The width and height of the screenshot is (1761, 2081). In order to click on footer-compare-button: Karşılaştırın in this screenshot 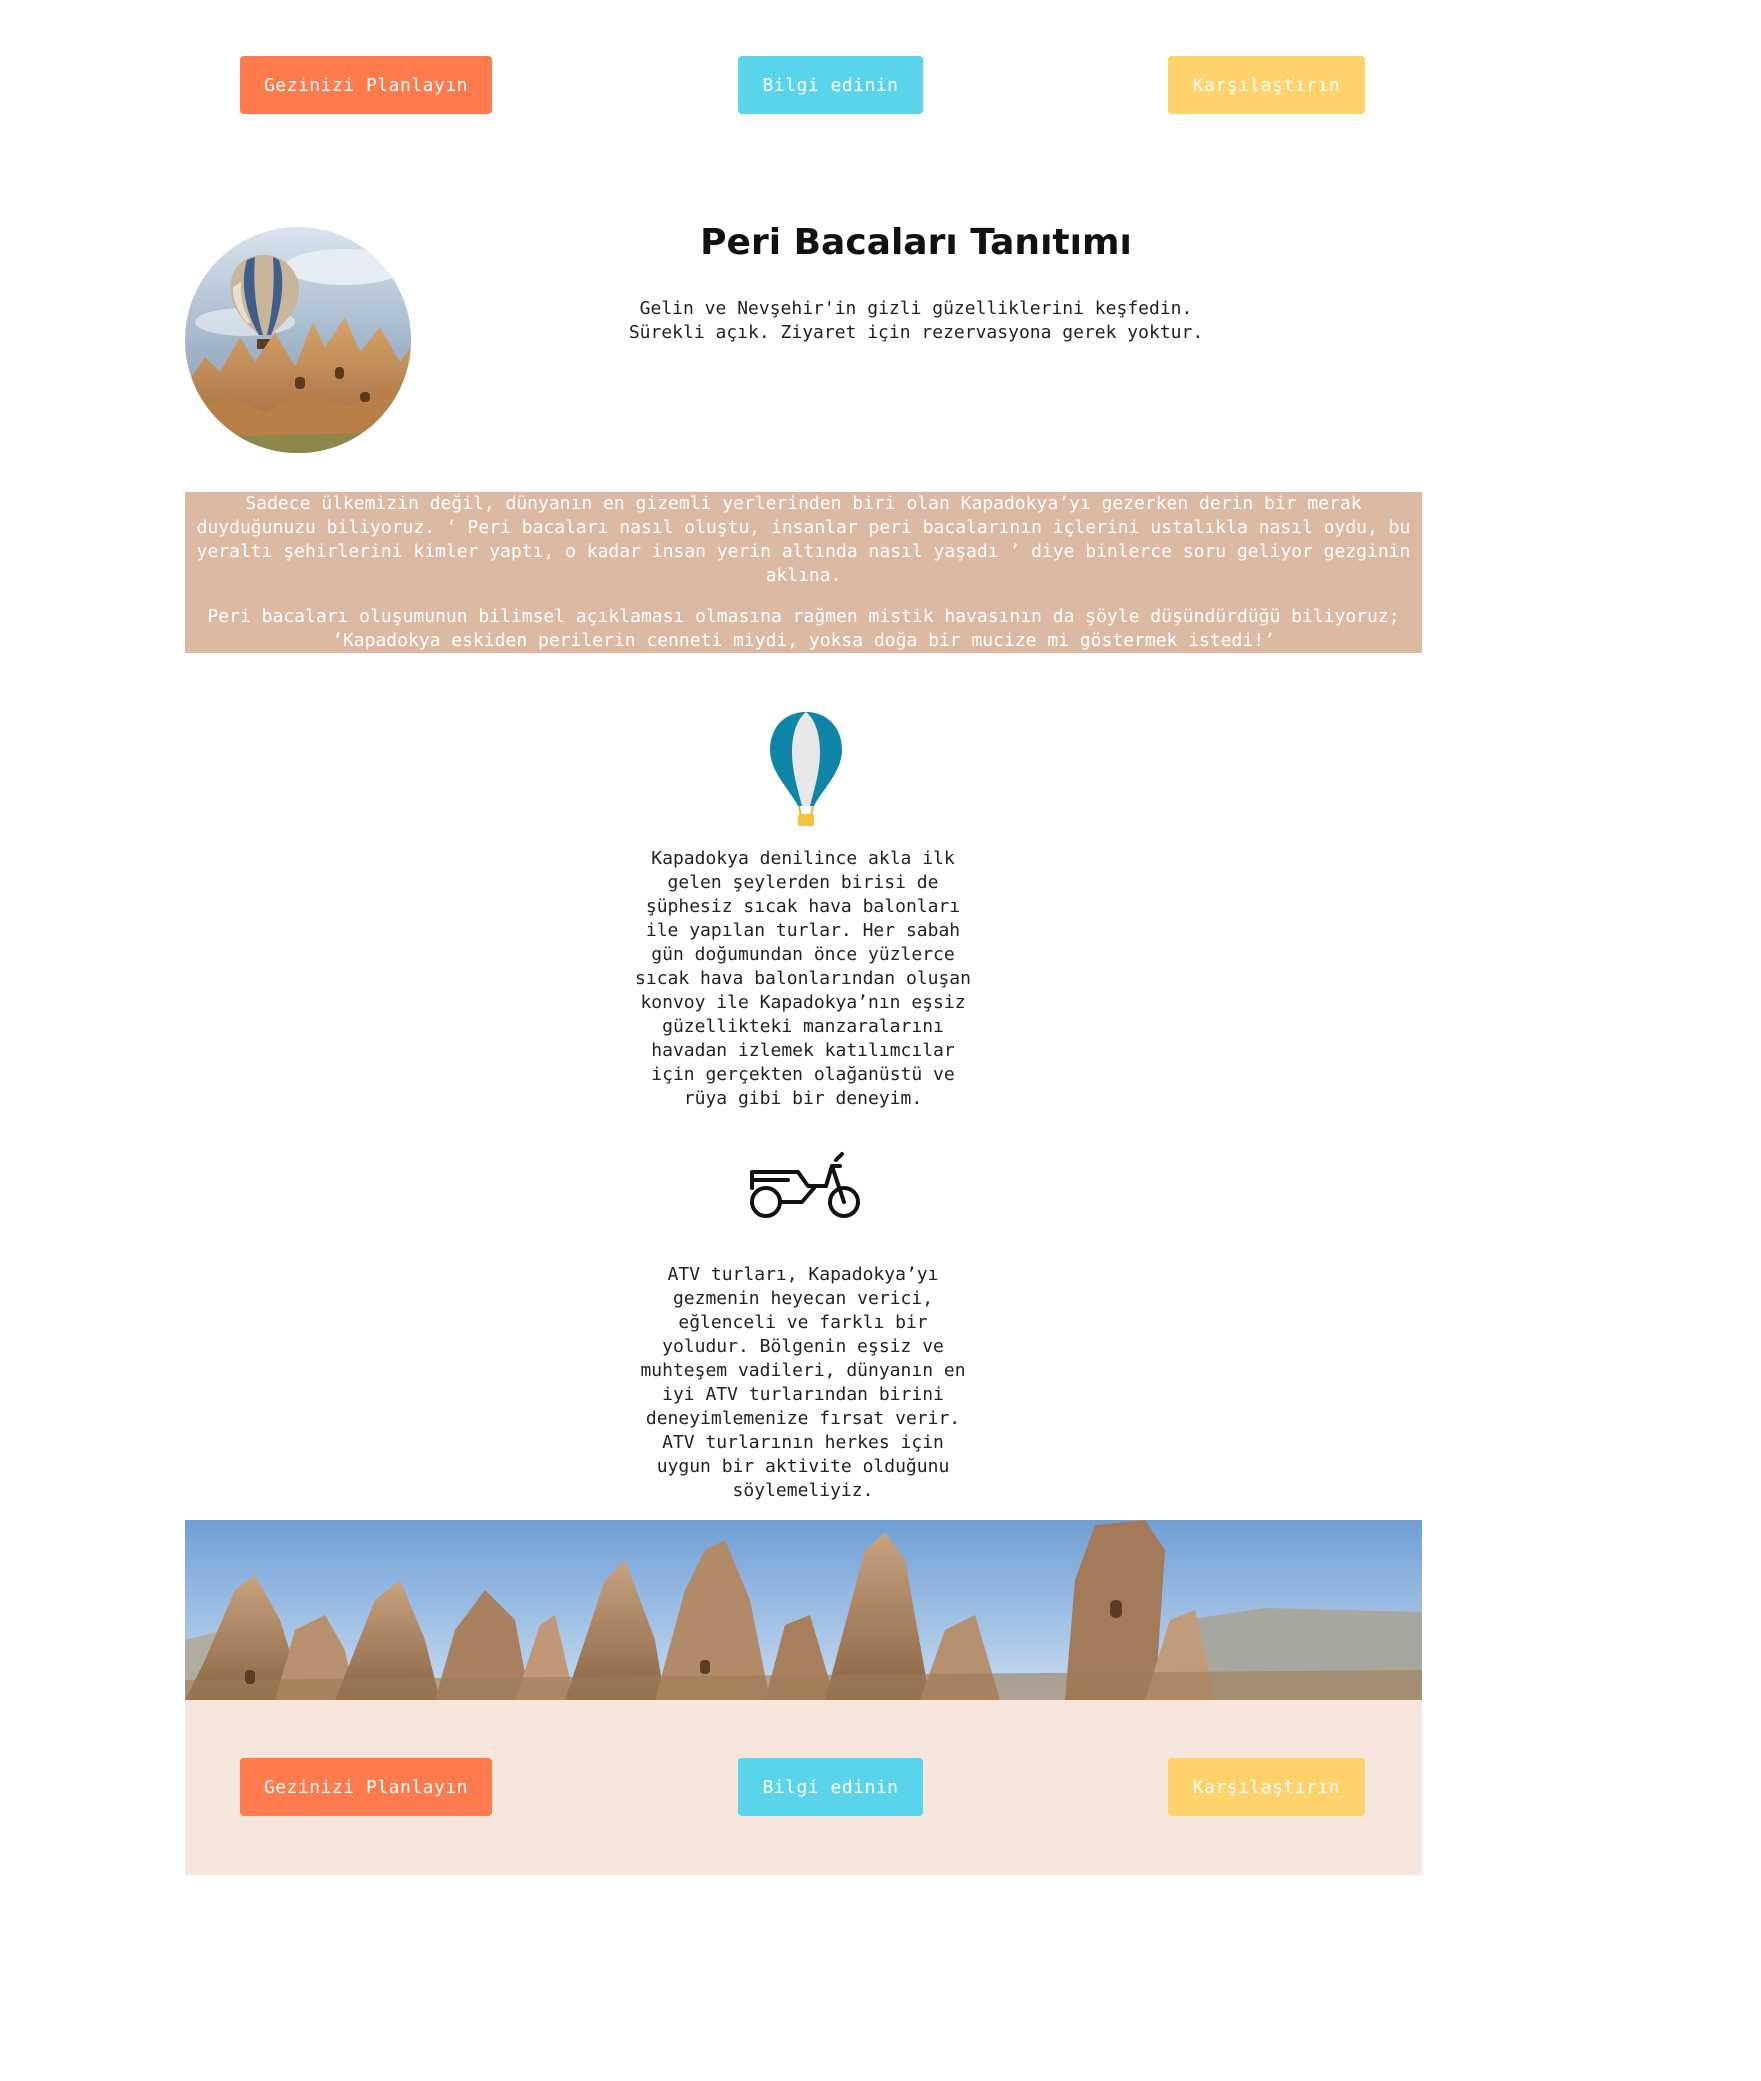, I will do `click(1266, 1787)`.